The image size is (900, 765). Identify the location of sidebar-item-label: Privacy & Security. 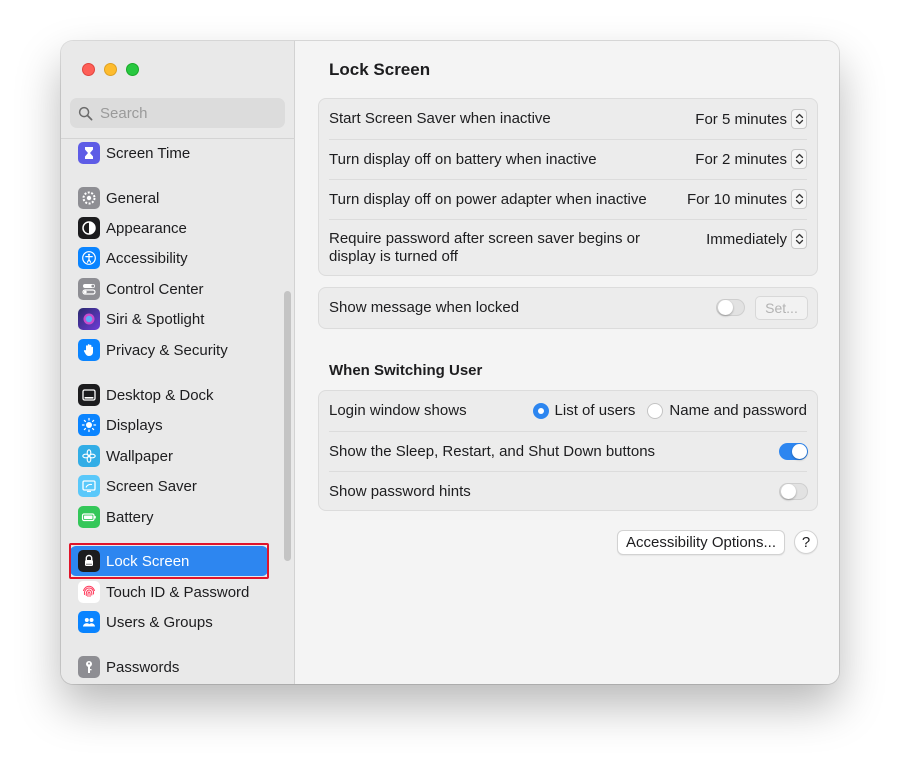
(167, 350).